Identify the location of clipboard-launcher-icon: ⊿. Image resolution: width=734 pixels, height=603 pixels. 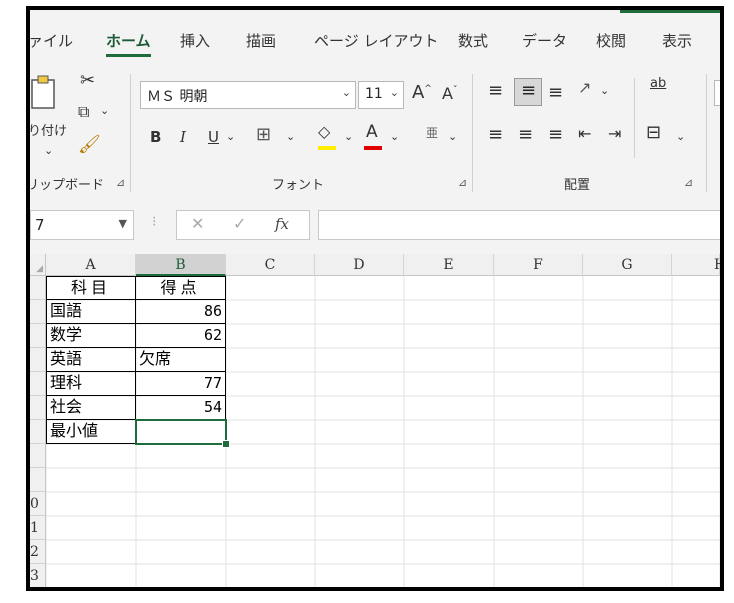
(120, 182).